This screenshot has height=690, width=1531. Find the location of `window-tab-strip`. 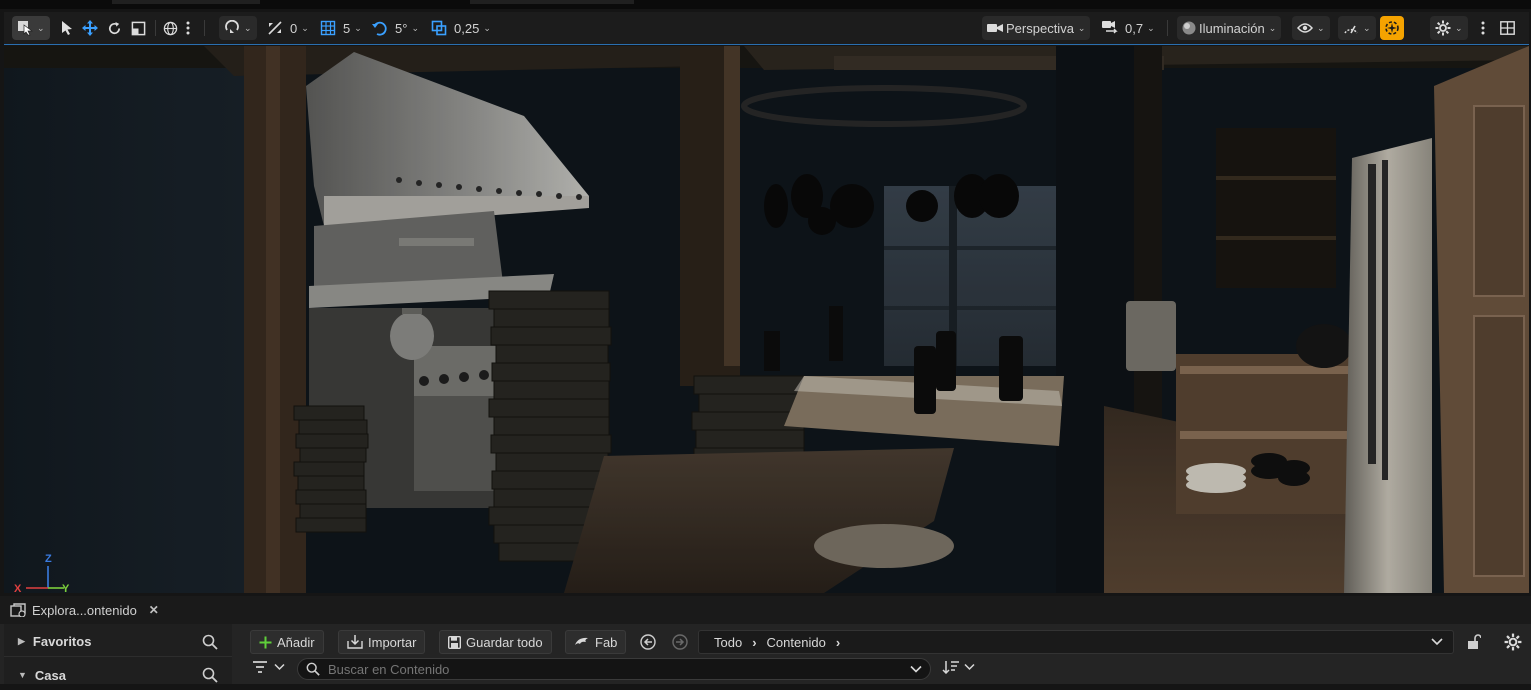

window-tab-strip is located at coordinates (765, 4).